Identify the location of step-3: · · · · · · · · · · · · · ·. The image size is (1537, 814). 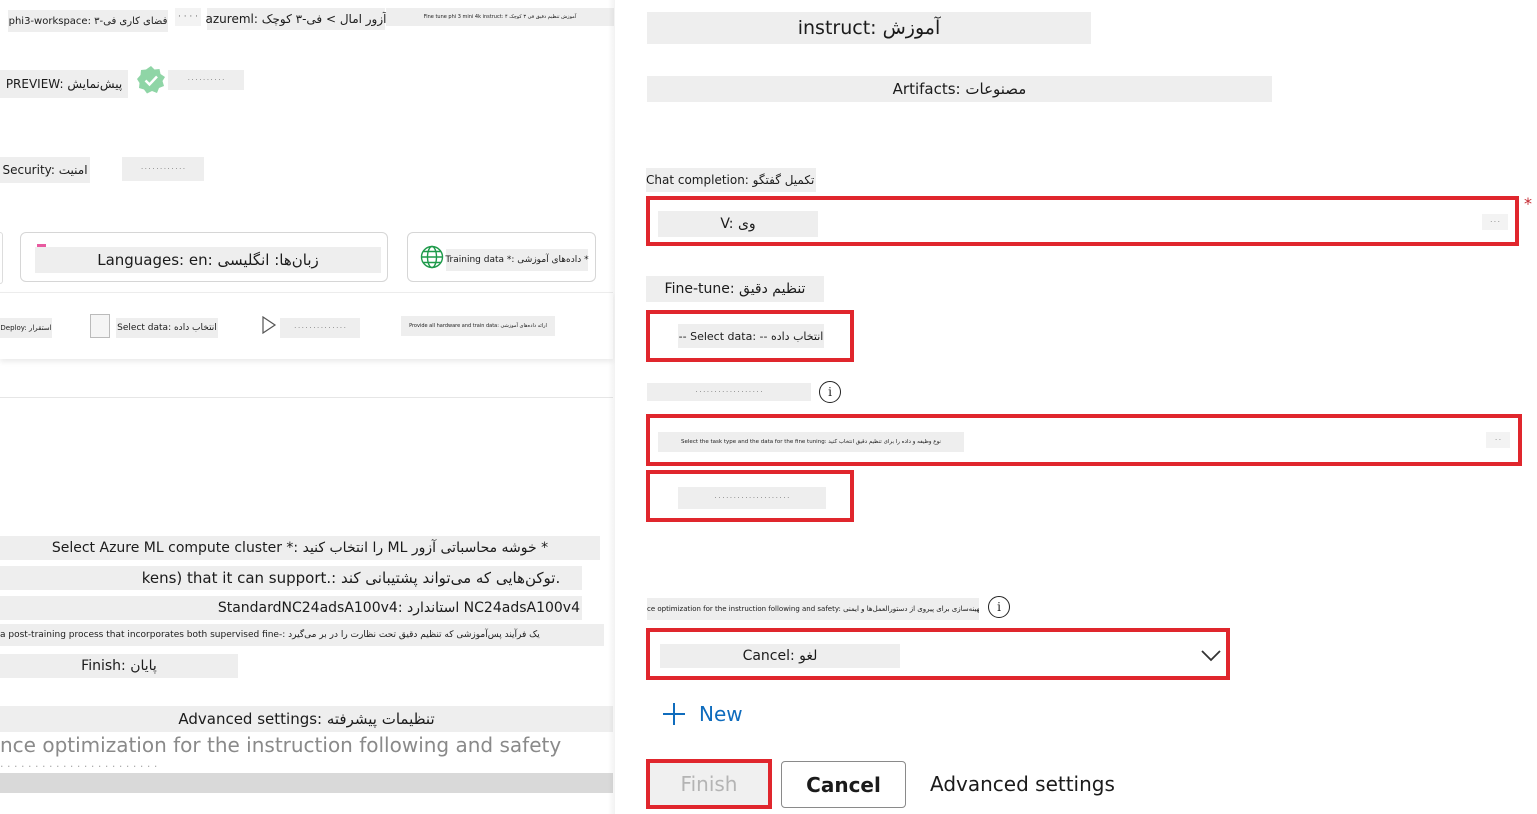
(320, 328).